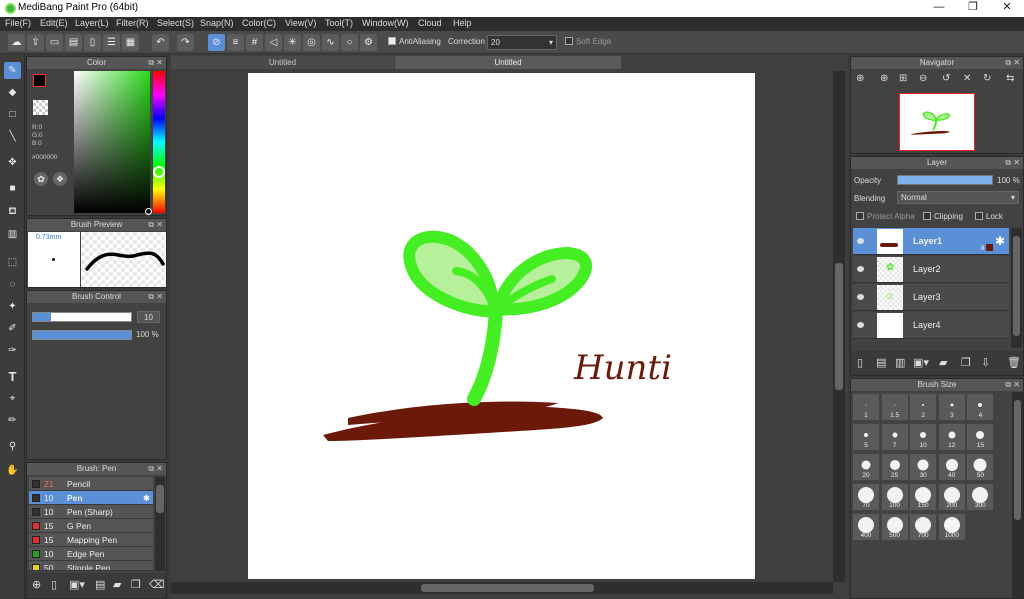 This screenshot has height=599, width=1024. I want to click on menu-view: View(V), so click(300, 23).